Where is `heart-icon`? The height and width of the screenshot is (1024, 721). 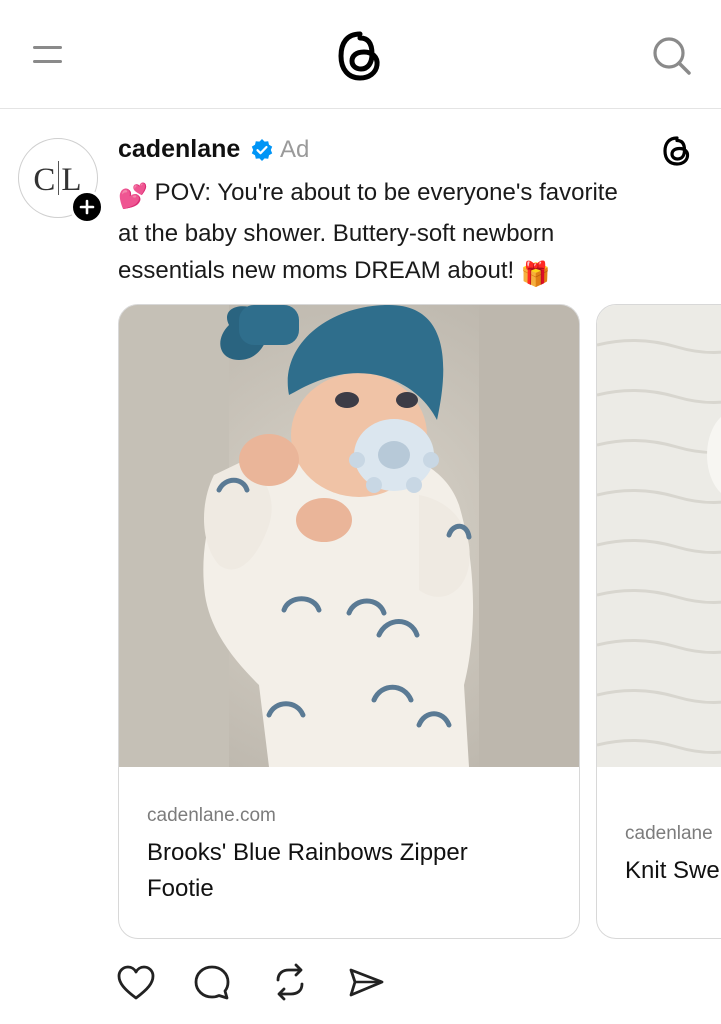
heart-icon is located at coordinates (136, 984).